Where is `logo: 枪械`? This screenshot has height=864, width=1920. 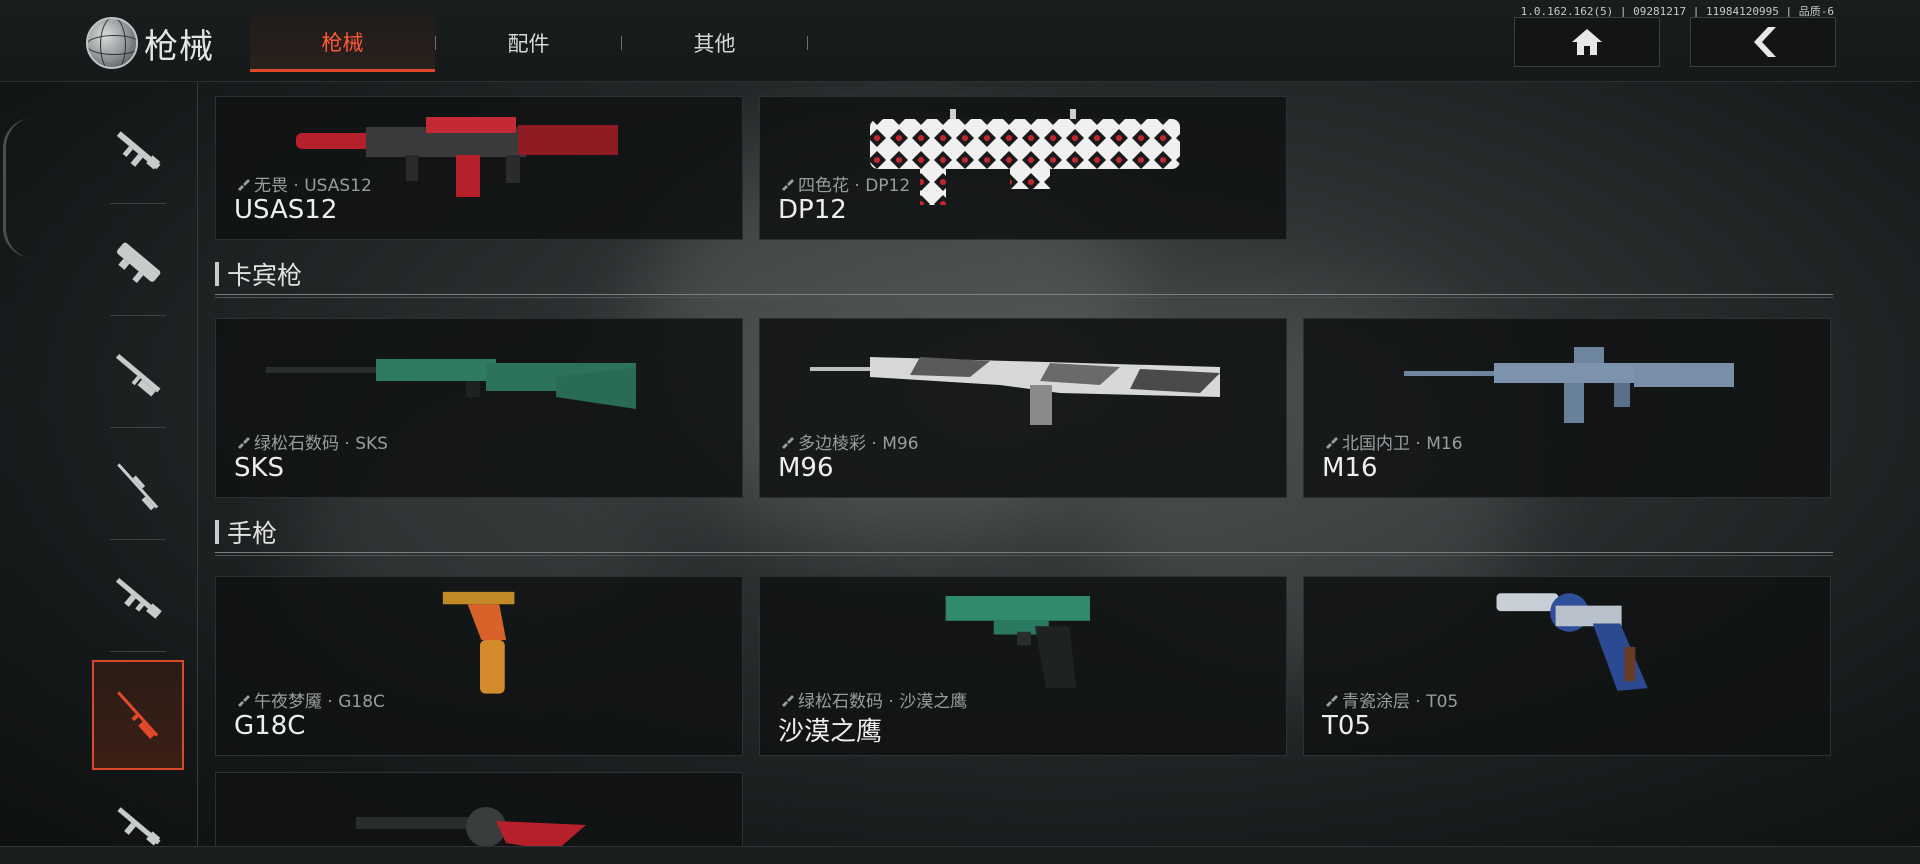 logo: 枪械 is located at coordinates (150, 43).